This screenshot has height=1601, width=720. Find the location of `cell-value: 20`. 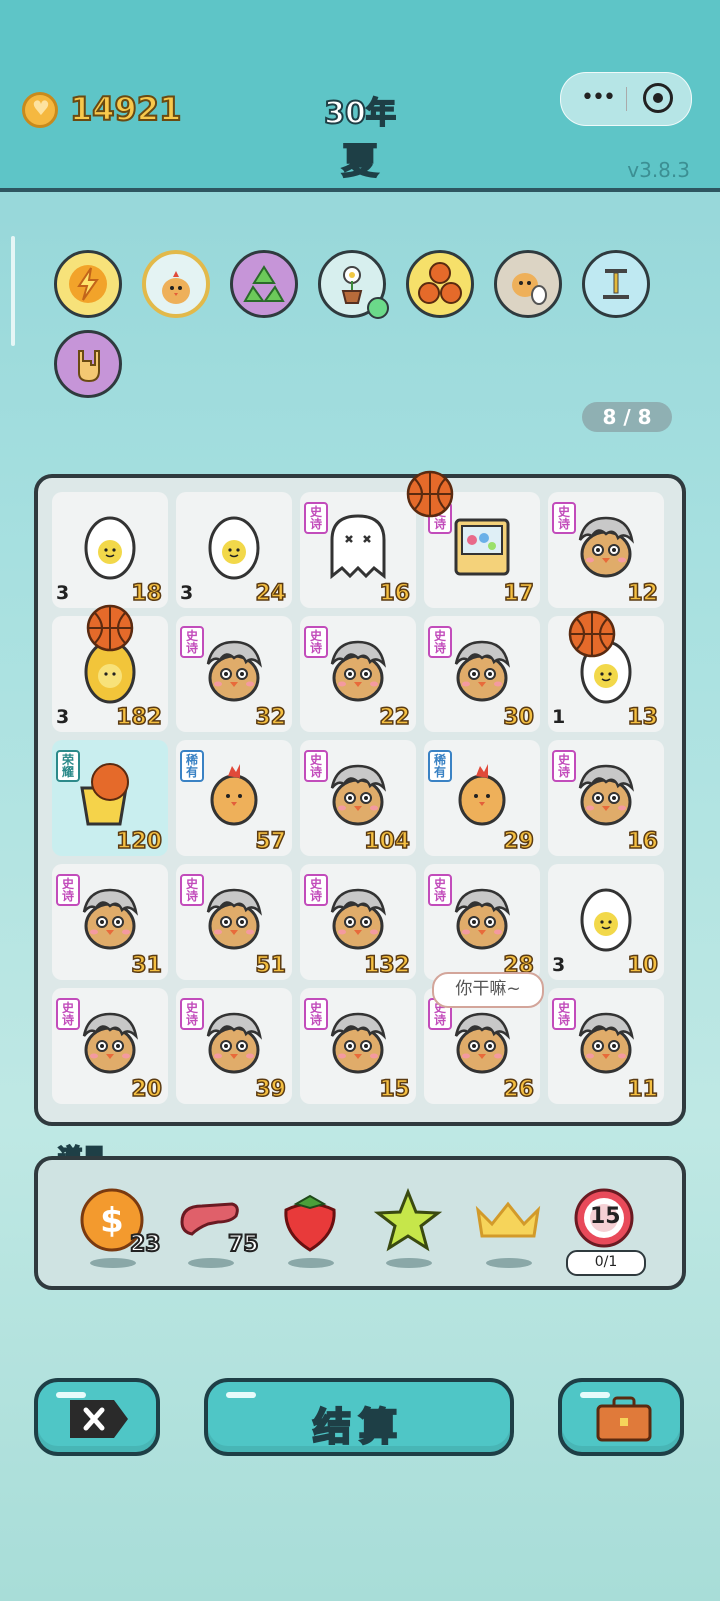

cell-value: 20 is located at coordinates (147, 1089).